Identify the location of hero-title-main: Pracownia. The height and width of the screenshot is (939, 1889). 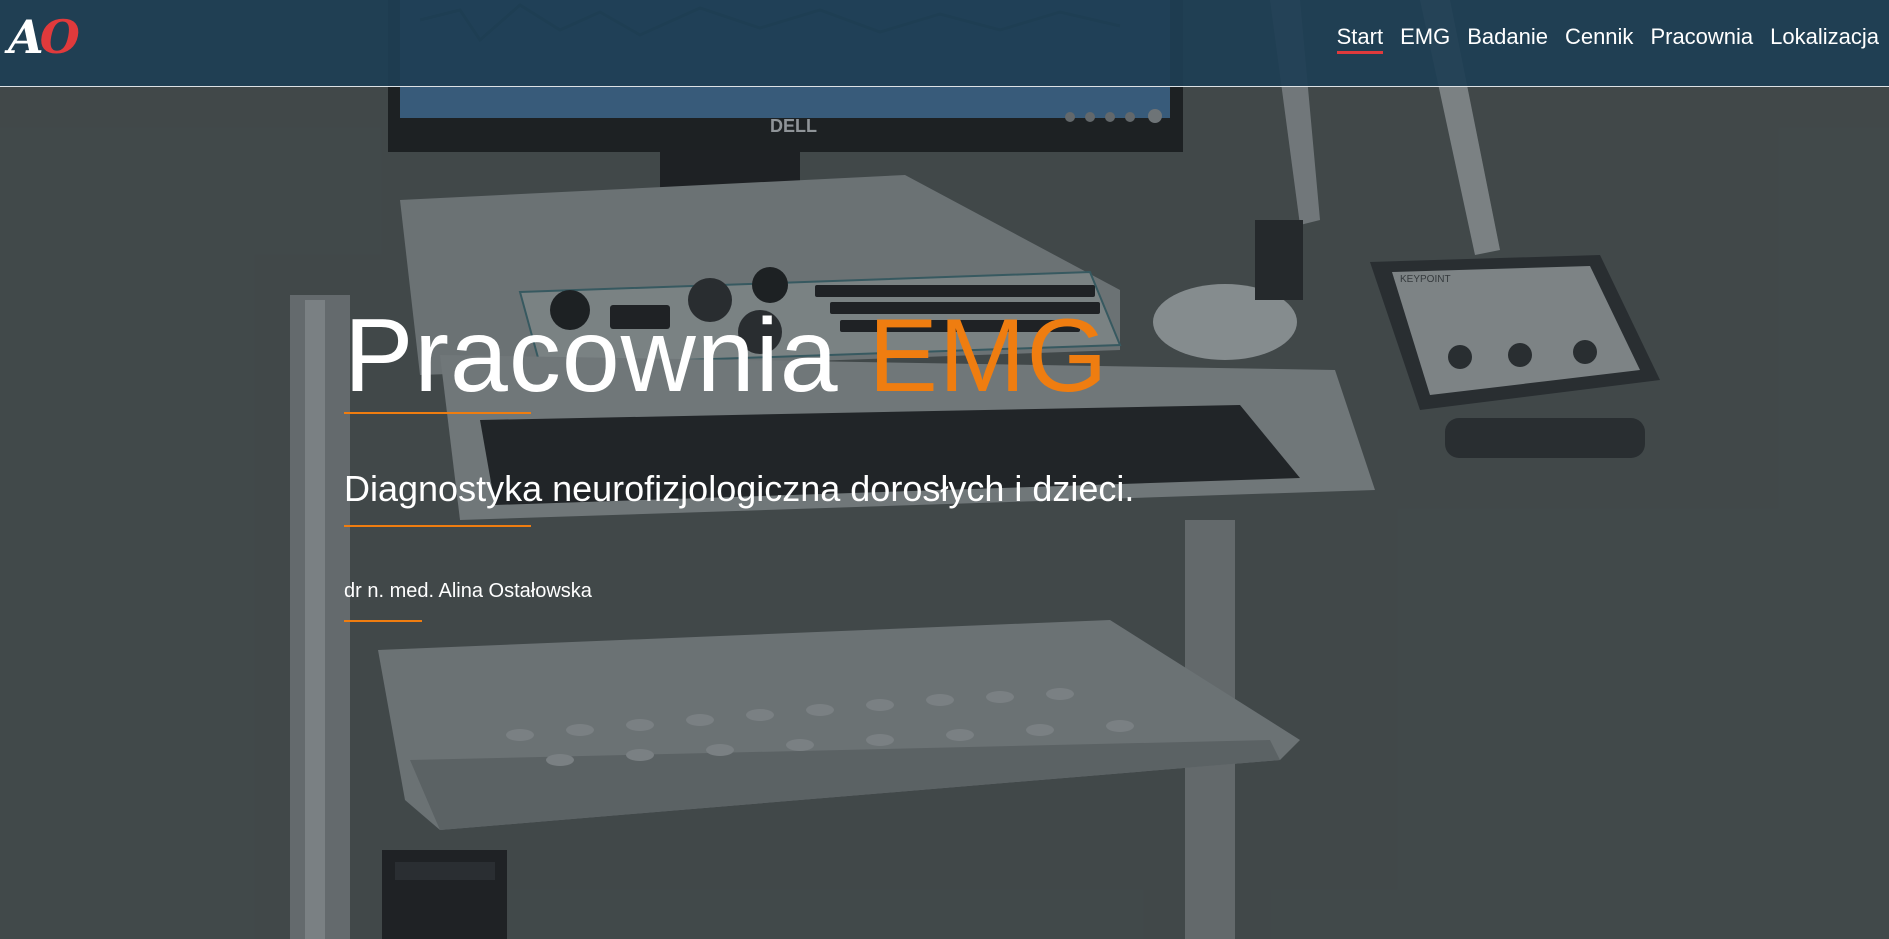
(591, 356).